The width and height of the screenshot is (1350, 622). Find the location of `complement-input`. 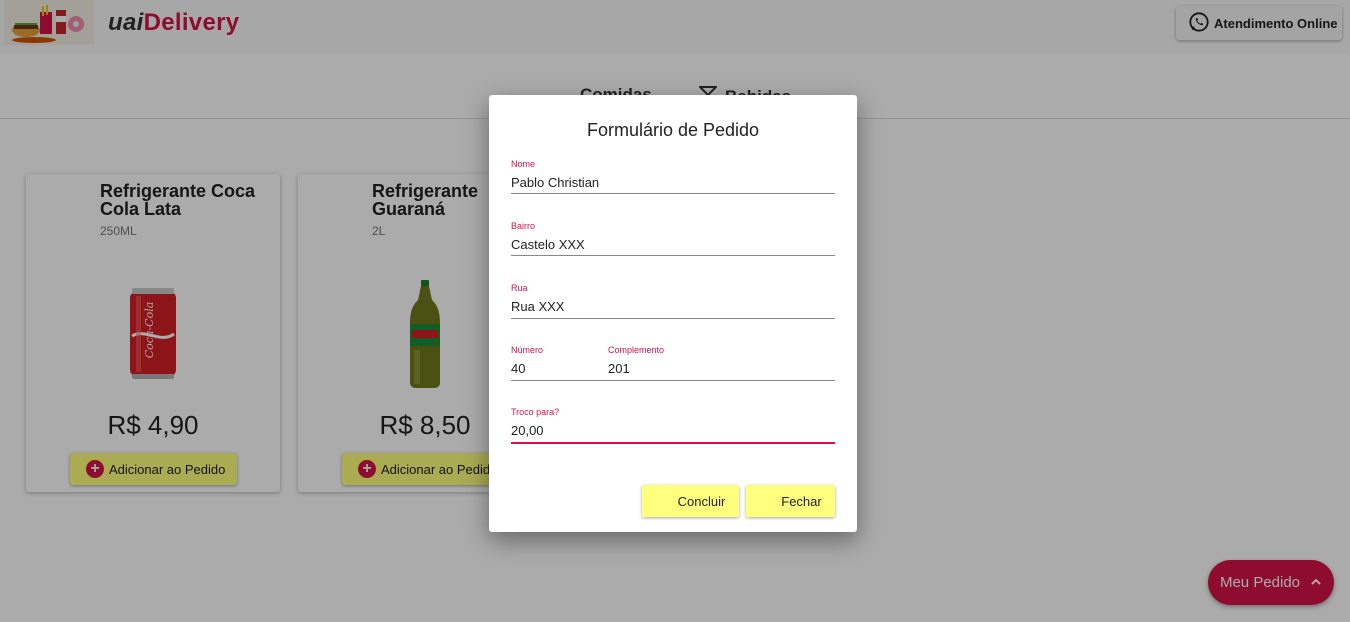

complement-input is located at coordinates (725, 368).